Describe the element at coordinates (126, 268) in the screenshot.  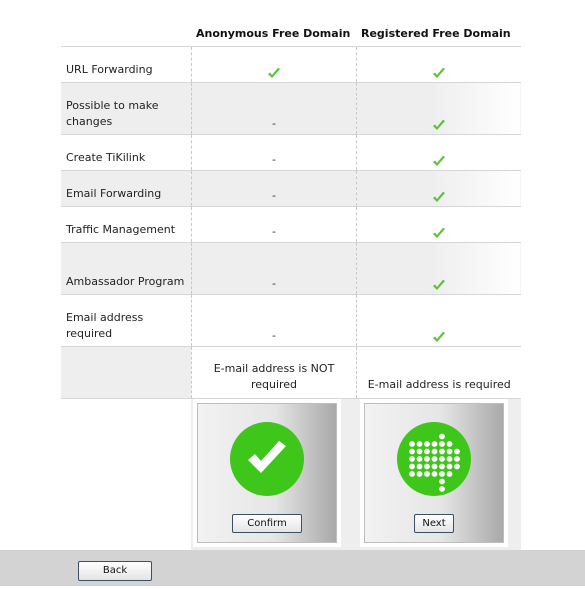
I see `feature-label: Ambassador Program` at that location.